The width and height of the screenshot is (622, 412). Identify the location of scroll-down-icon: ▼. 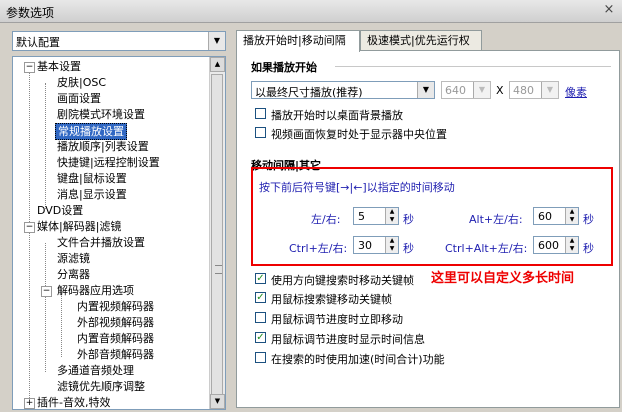
(217, 401).